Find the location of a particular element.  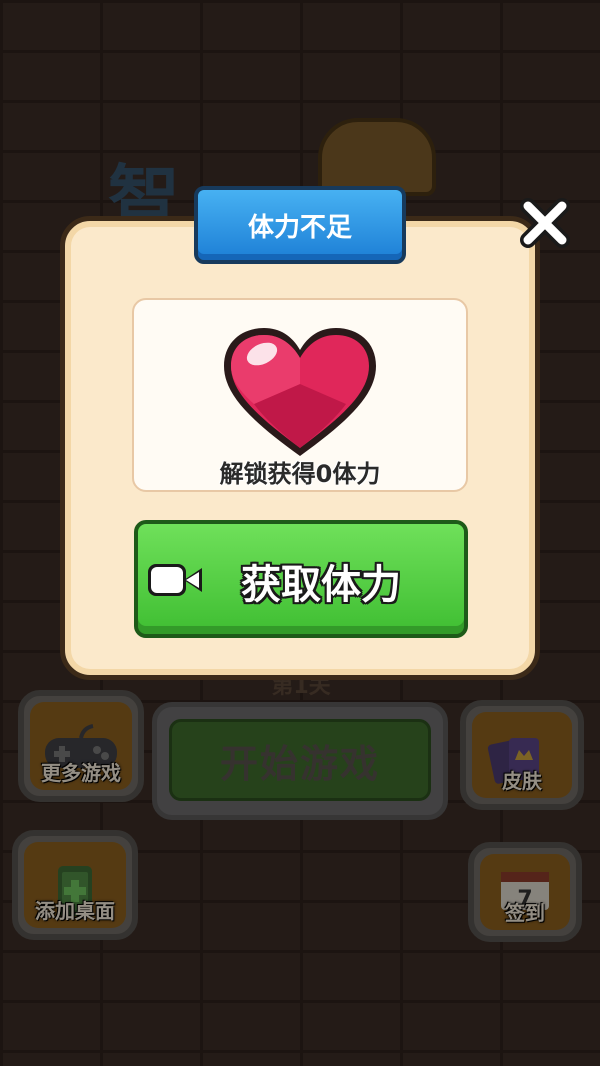

dialog-title: 体力不足 is located at coordinates (300, 225).